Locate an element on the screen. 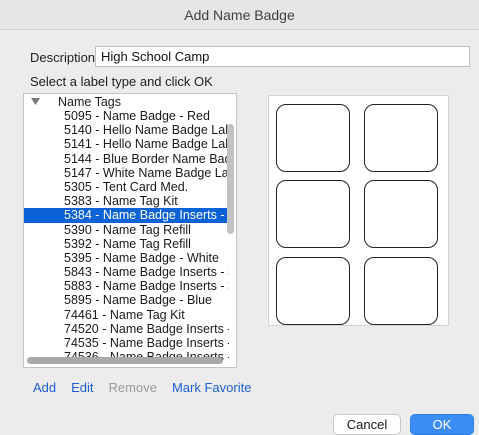 The image size is (479, 435). label-list-item: 5392 - Name Tag Refill is located at coordinates (126, 244).